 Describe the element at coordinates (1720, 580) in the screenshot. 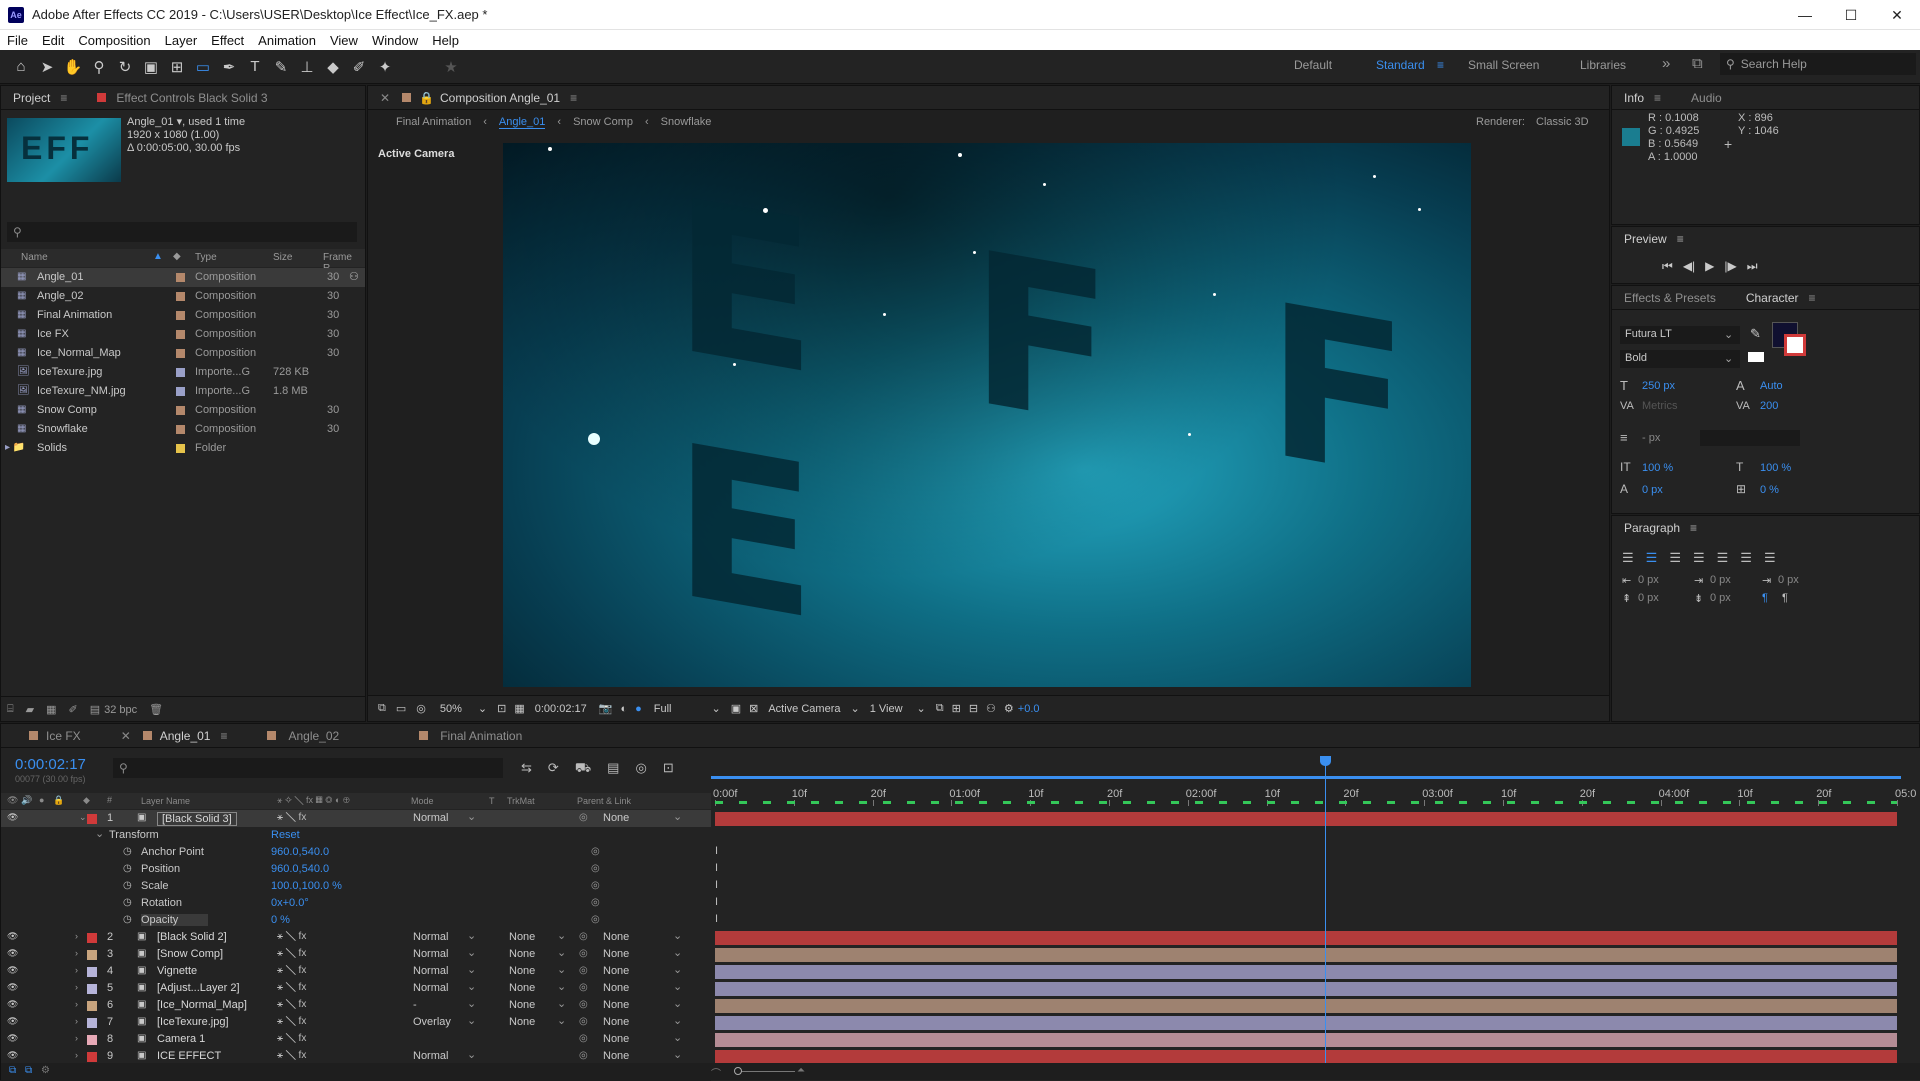

I see `indent-right-value: 0 px` at that location.